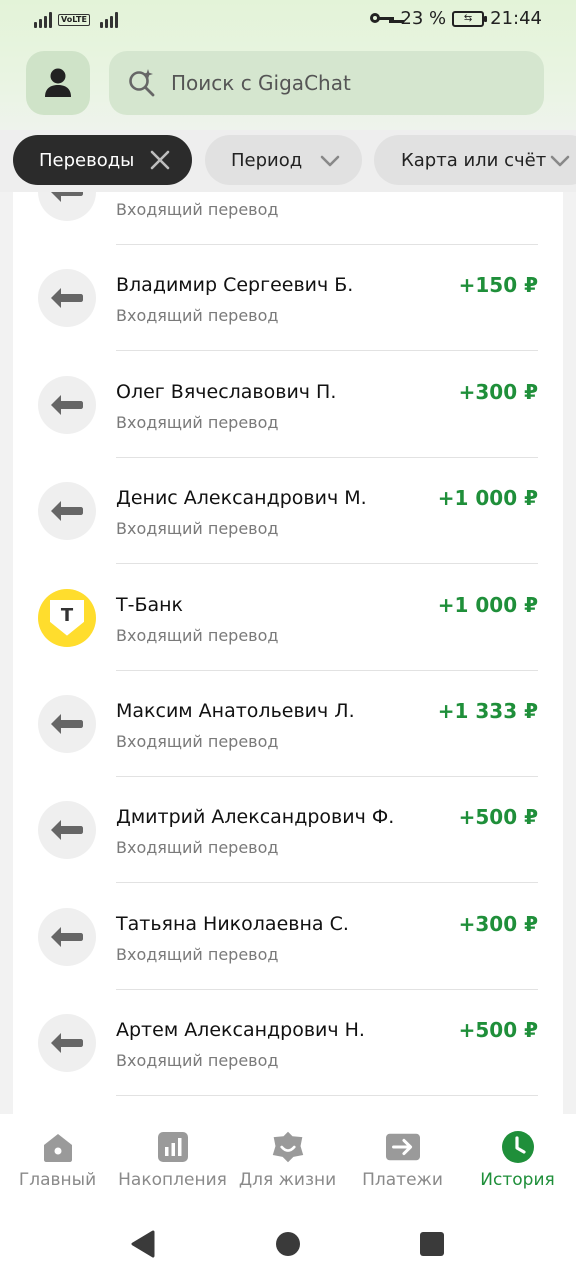  I want to click on battery-icon: ⇆, so click(470, 18).